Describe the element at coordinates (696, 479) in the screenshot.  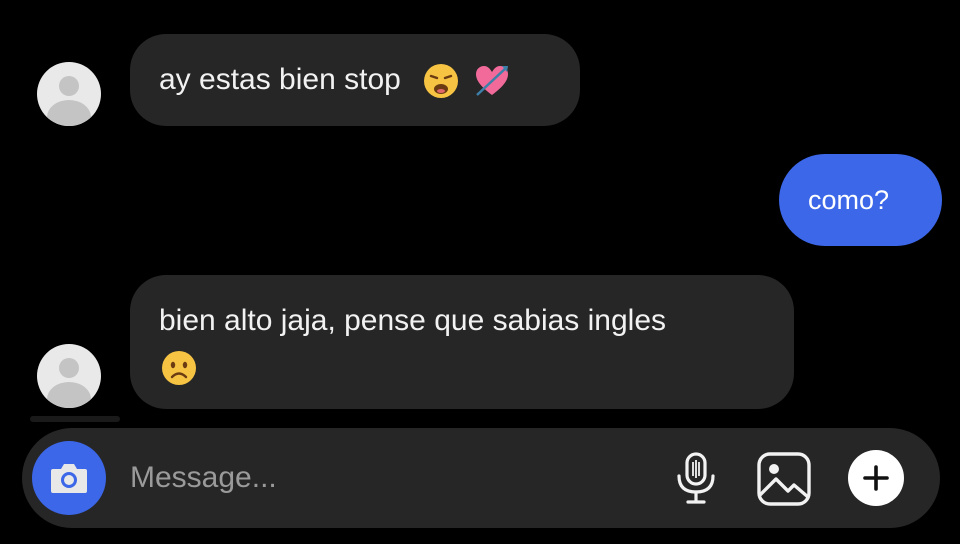
I see `microphone-icon` at that location.